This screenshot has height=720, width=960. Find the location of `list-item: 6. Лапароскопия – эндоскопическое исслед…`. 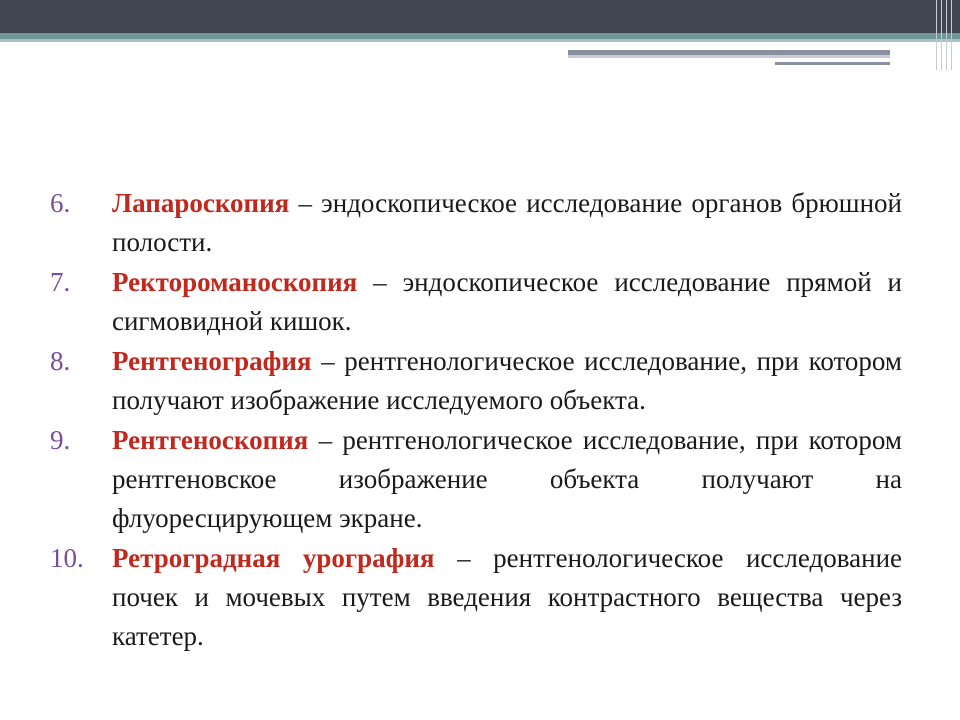

list-item: 6. Лапароскопия – эндоскопическое исслед… is located at coordinates (476, 223).